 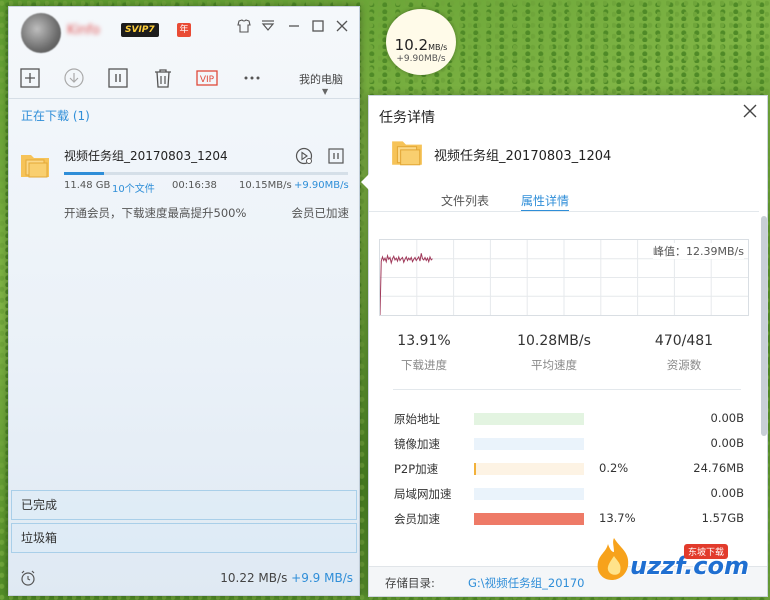 I want to click on storage-path-link: G:\视频任务组_20170, so click(x=526, y=583).